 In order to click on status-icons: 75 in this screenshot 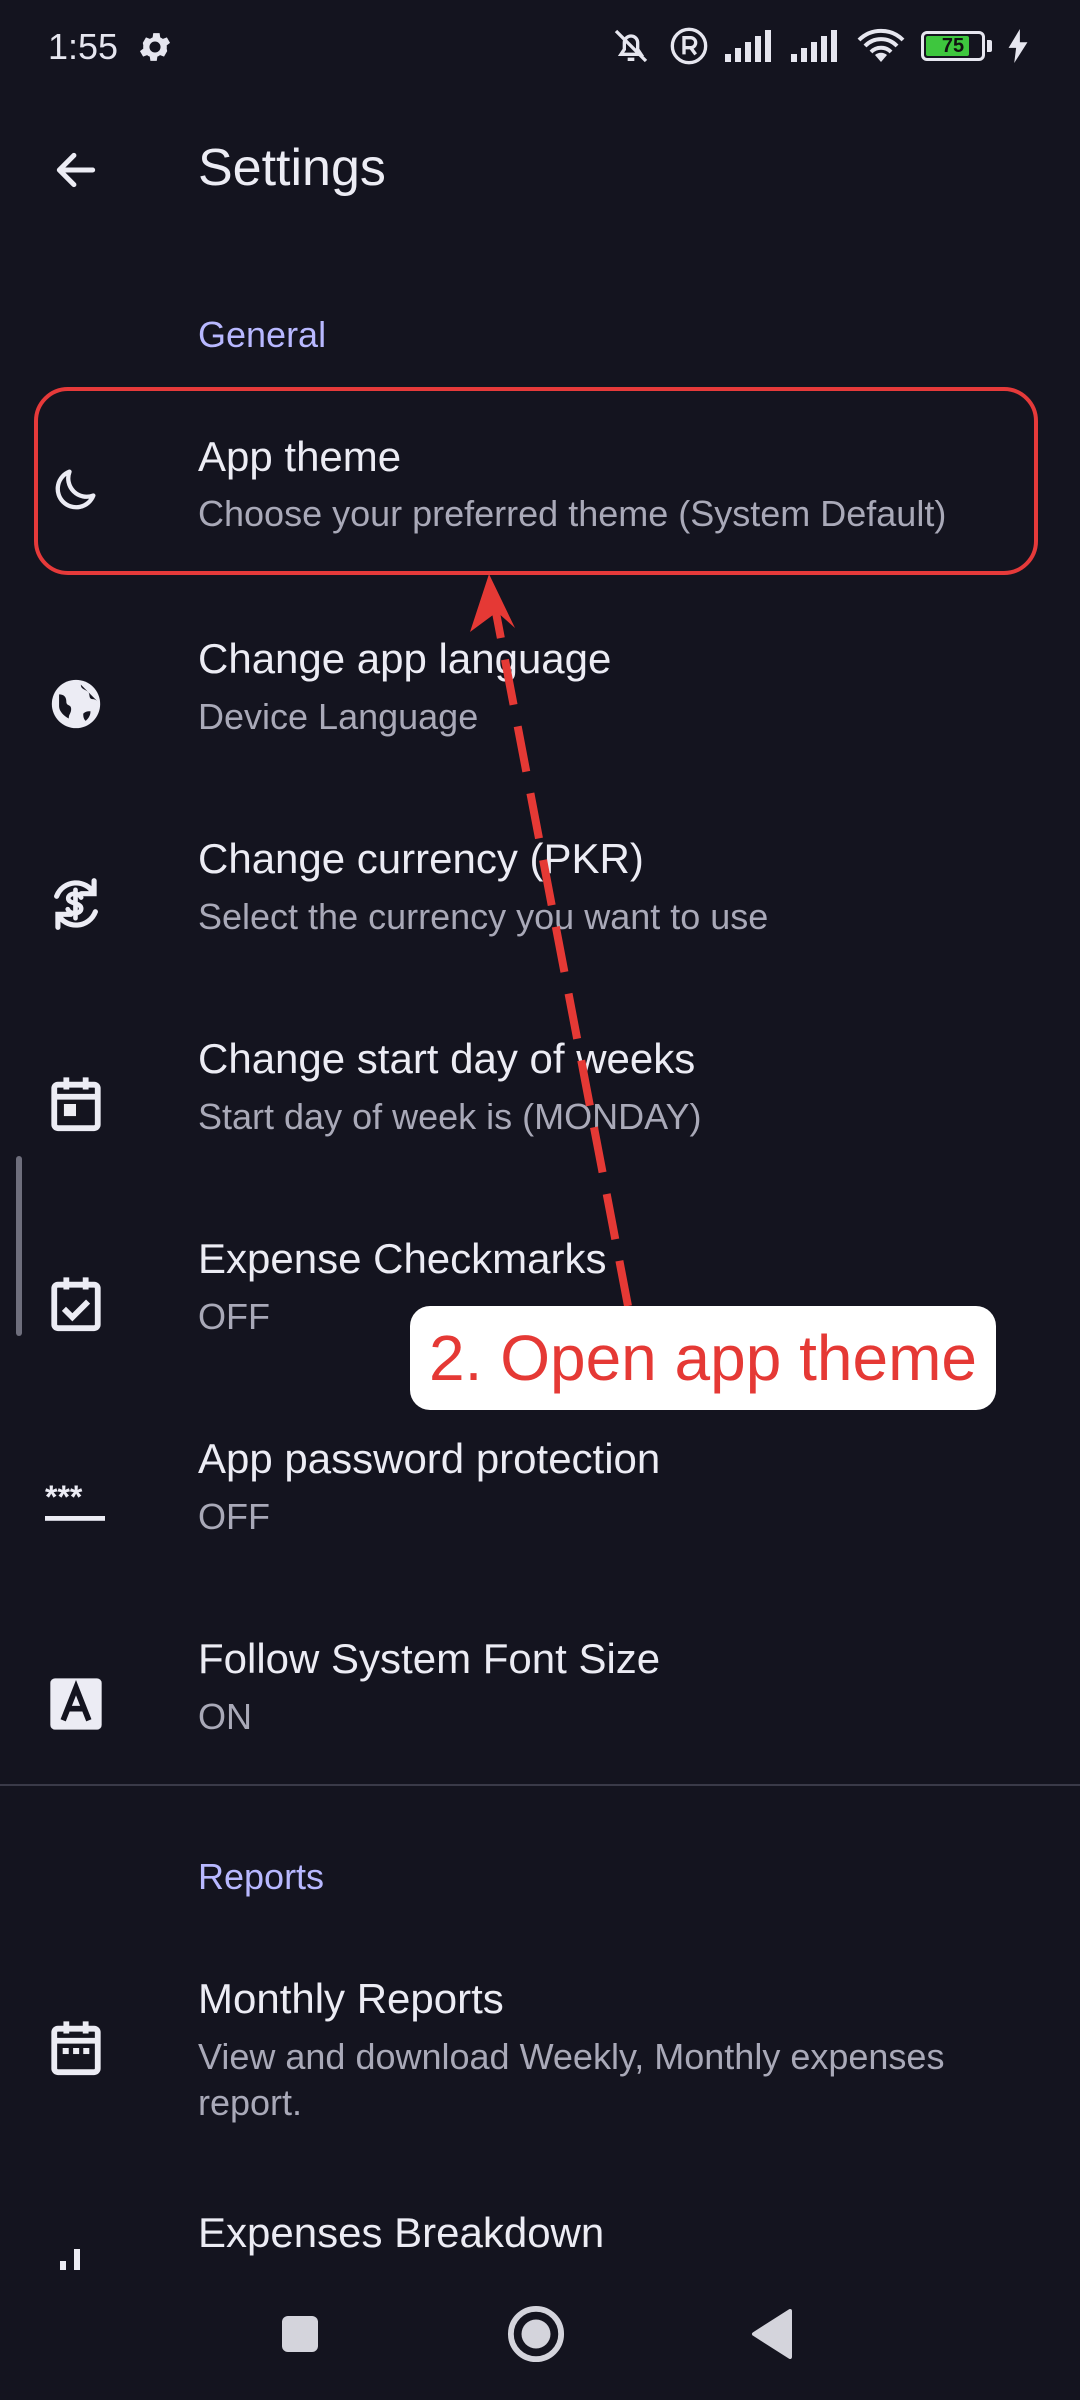, I will do `click(818, 46)`.